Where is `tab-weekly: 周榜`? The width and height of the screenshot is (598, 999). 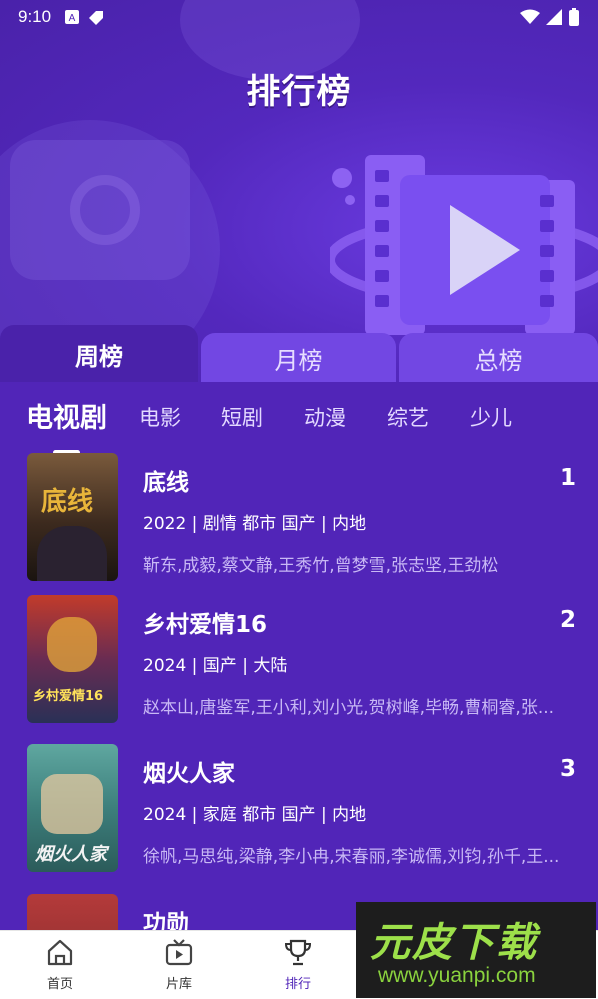
tab-weekly: 周榜 is located at coordinates (99, 353).